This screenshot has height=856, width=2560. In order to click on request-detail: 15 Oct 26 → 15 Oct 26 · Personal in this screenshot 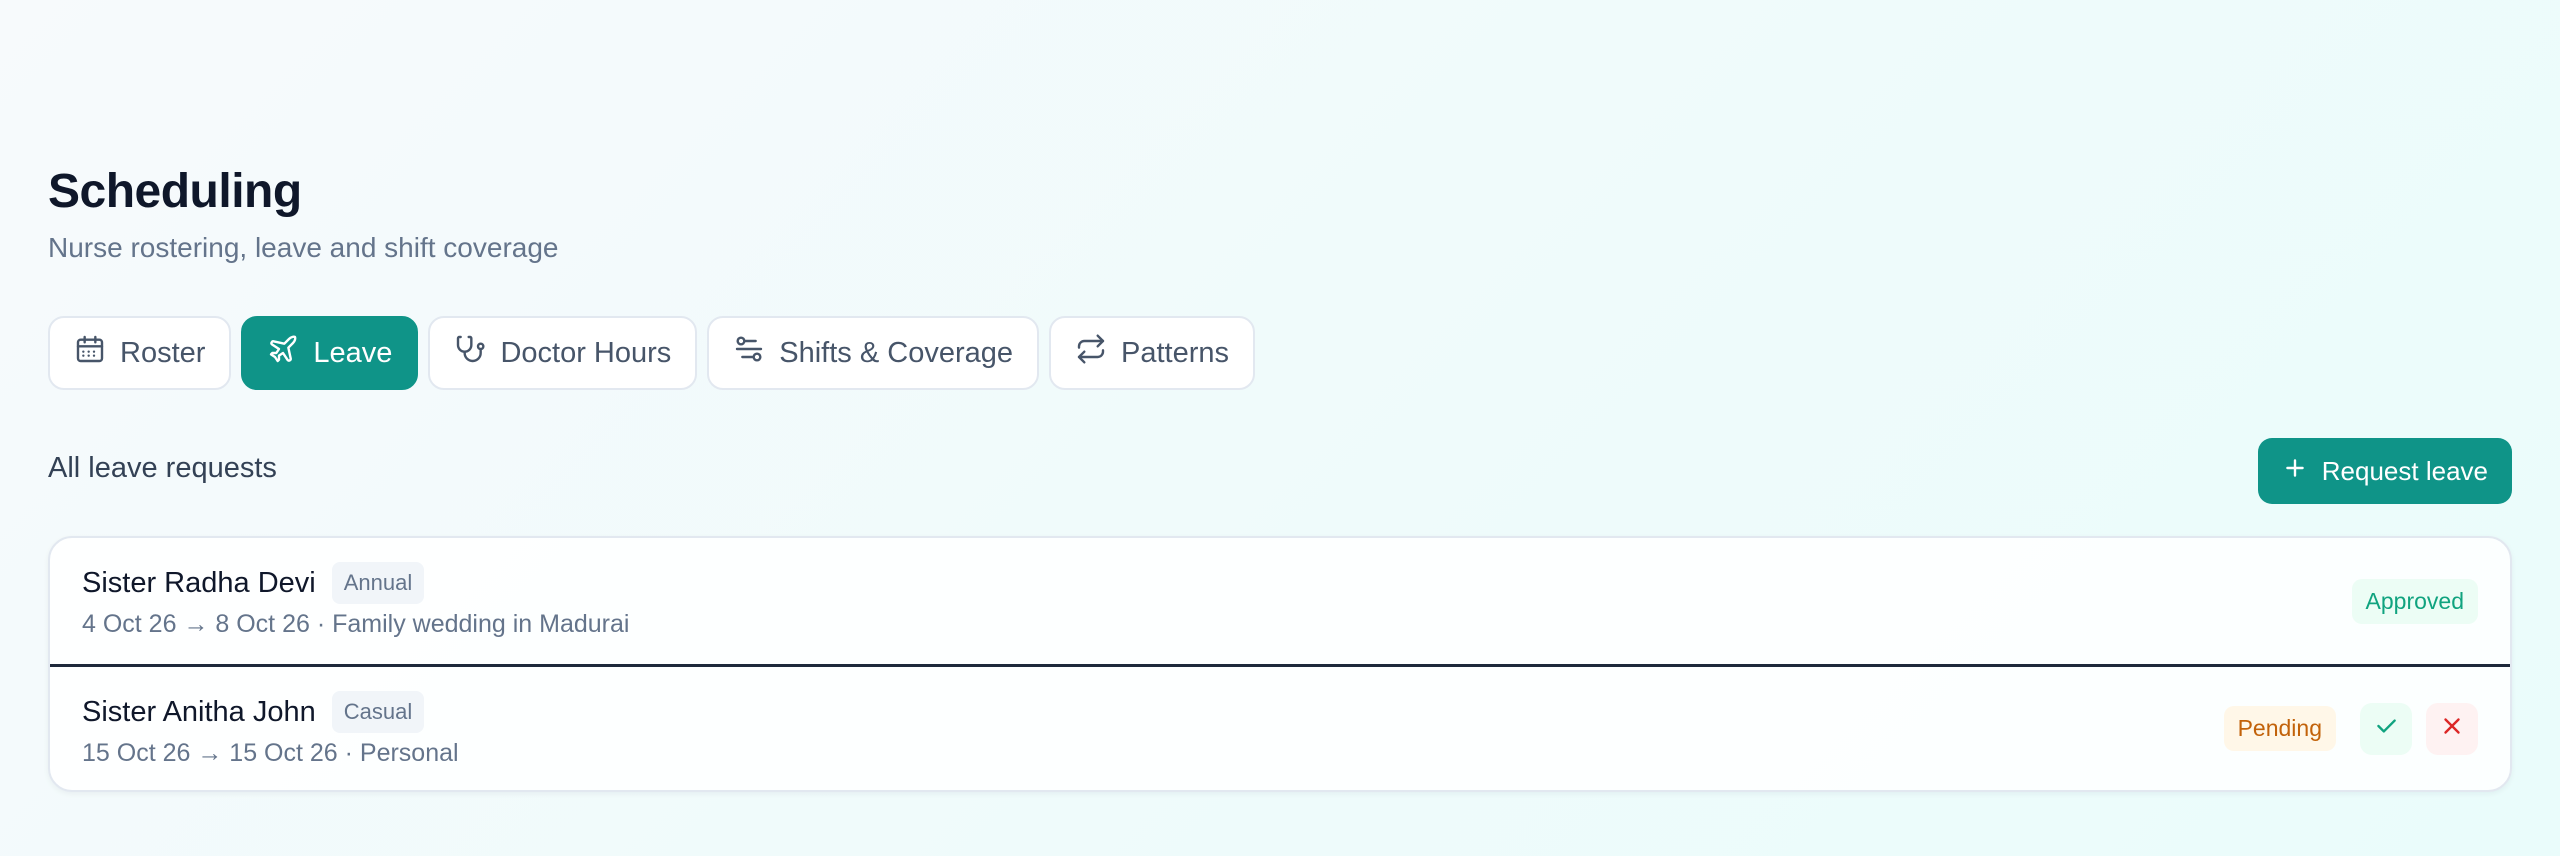, I will do `click(270, 753)`.